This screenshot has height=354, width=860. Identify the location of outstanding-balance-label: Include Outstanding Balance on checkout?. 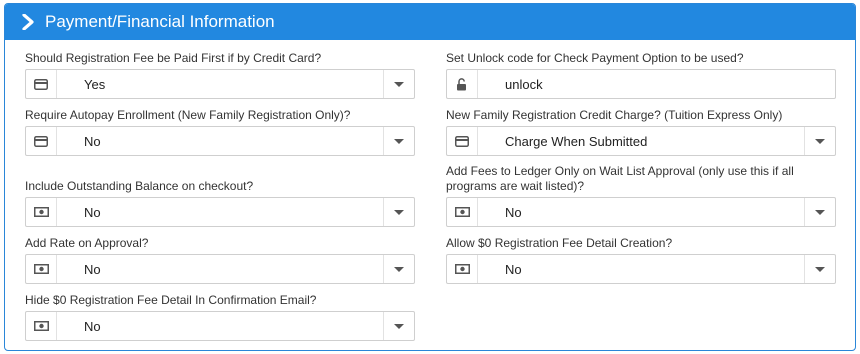
(139, 186).